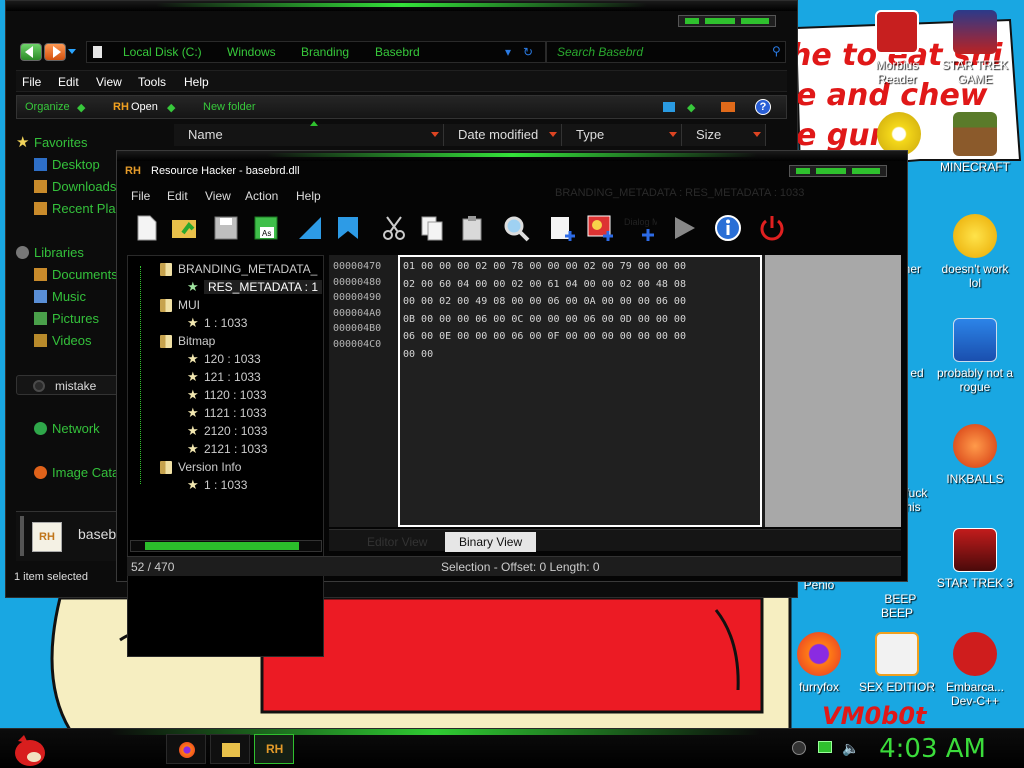  What do you see at coordinates (261, 196) in the screenshot?
I see `rh-menu-action: Action` at bounding box center [261, 196].